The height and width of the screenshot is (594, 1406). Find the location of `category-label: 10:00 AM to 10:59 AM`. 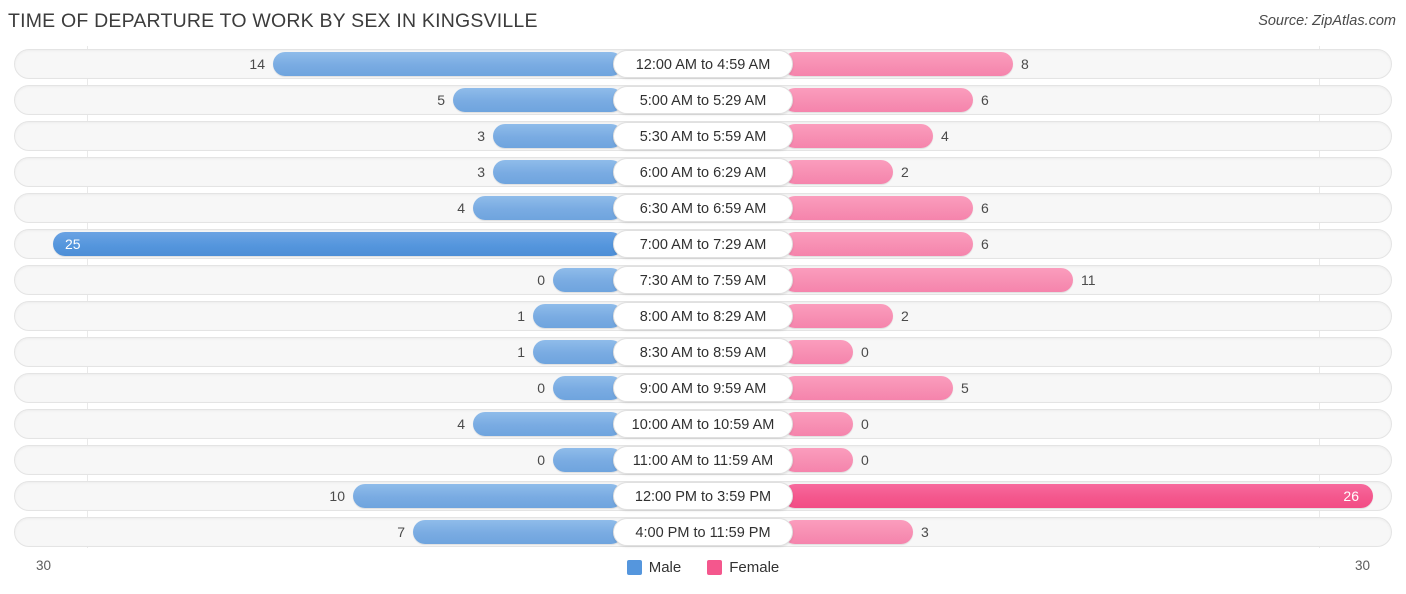

category-label: 10:00 AM to 10:59 AM is located at coordinates (703, 424).